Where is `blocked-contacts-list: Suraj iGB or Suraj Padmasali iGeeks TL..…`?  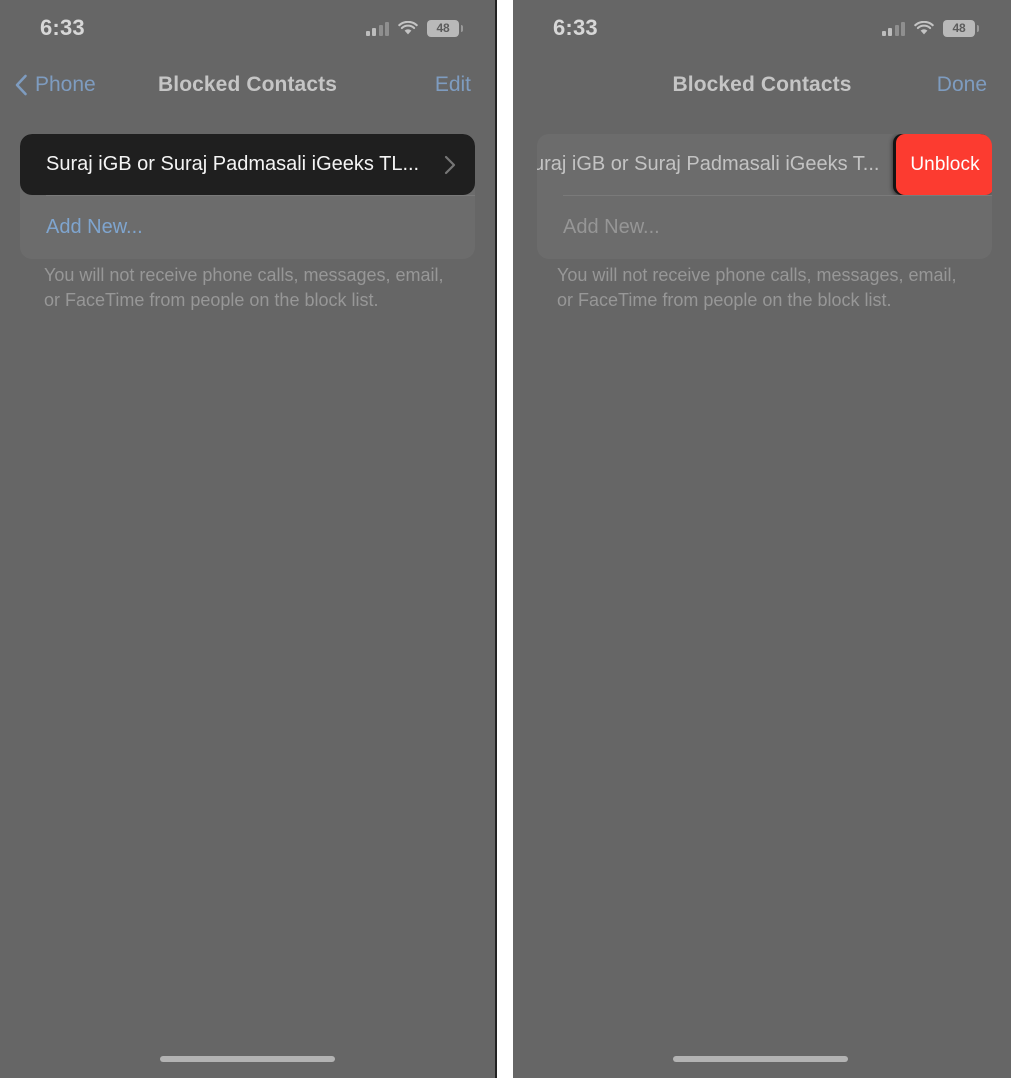 blocked-contacts-list: Suraj iGB or Suraj Padmasali iGeeks TL..… is located at coordinates (247, 196).